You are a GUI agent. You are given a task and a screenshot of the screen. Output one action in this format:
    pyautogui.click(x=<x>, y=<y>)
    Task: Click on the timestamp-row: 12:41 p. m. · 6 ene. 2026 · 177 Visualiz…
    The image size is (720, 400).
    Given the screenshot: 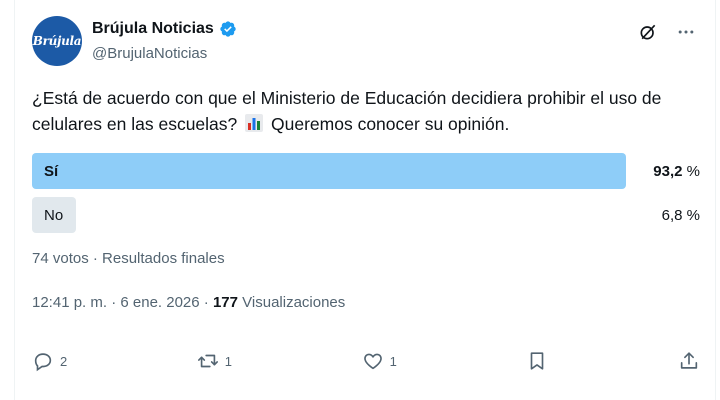 What is the action you would take?
    pyautogui.click(x=188, y=302)
    